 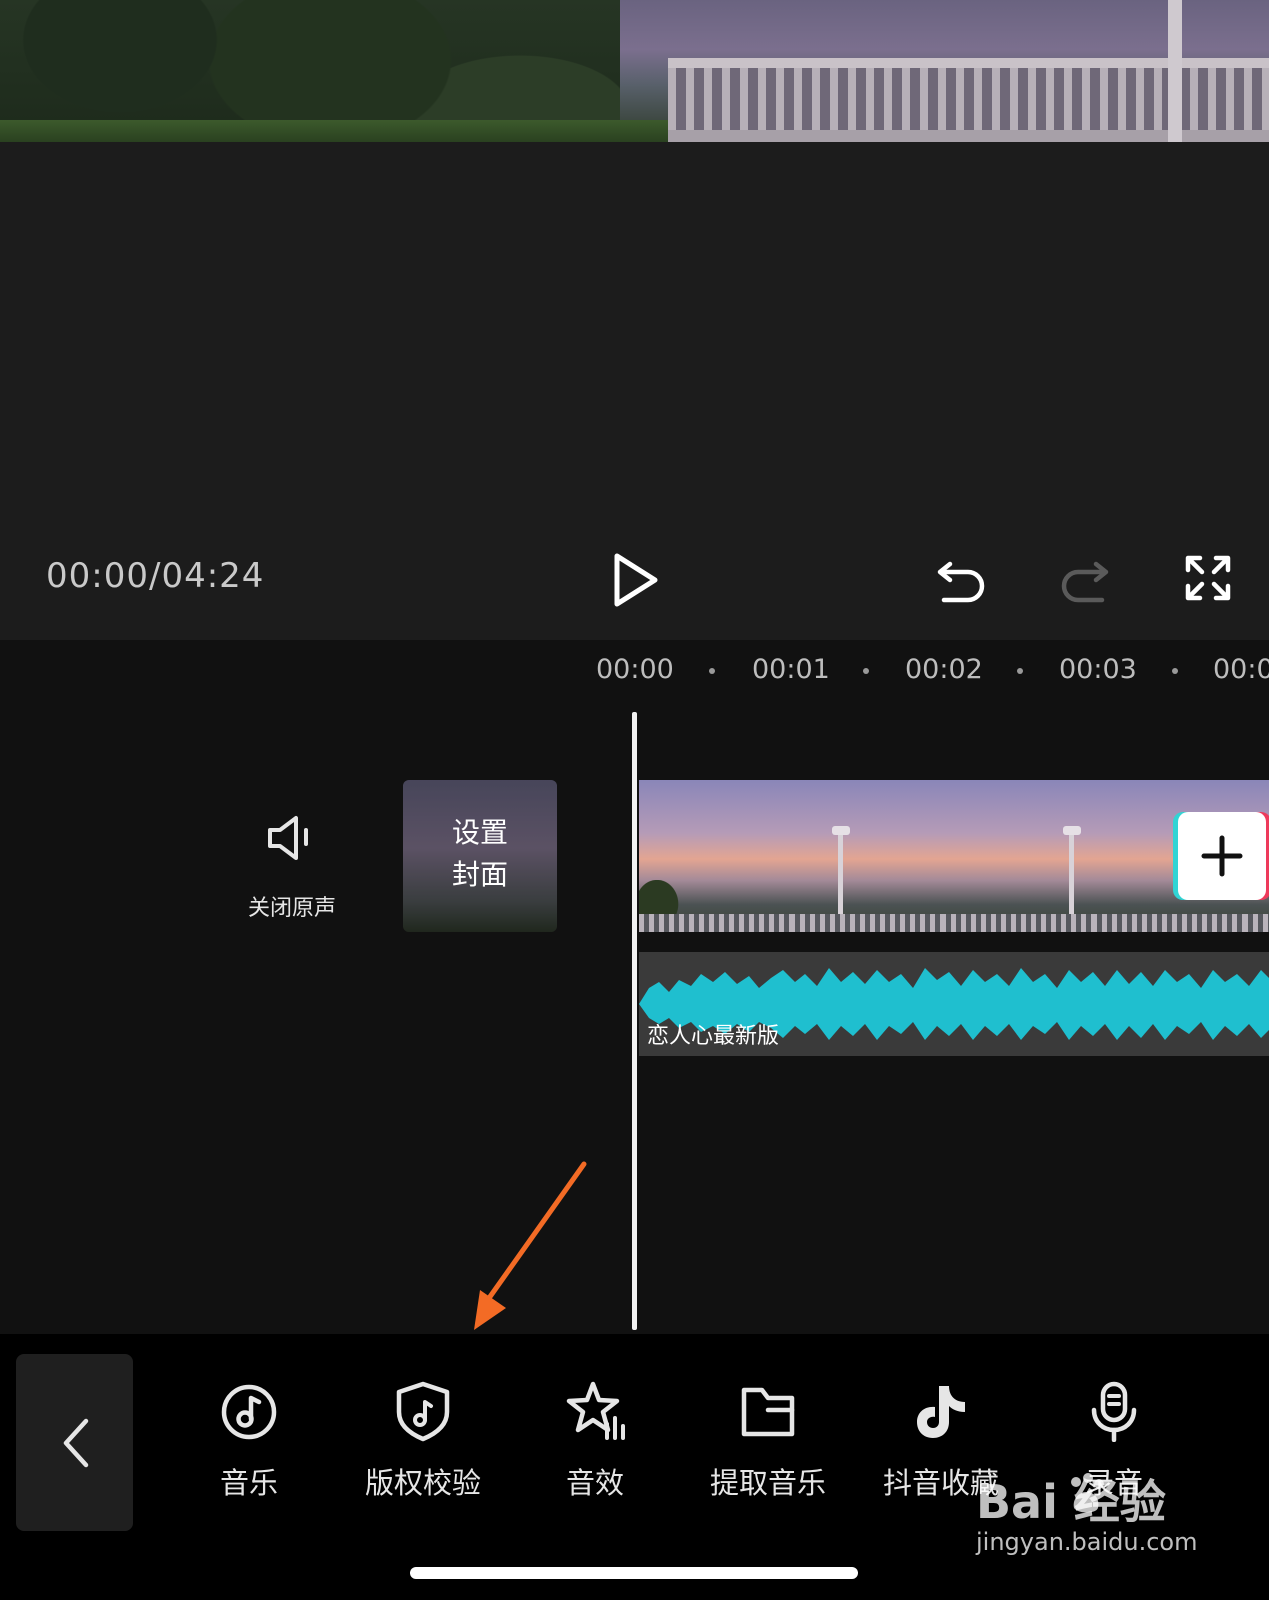 I want to click on redo-button, so click(x=1084, y=578).